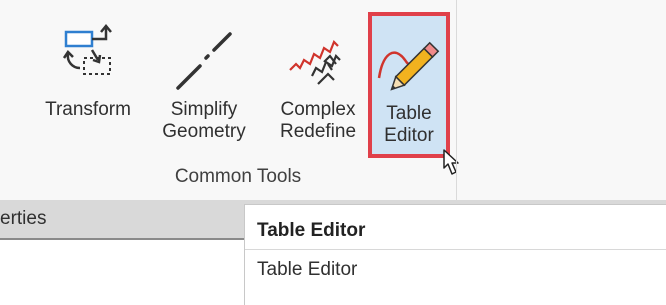 This screenshot has width=666, height=305. Describe the element at coordinates (87, 49) in the screenshot. I see `transform-icon` at that location.